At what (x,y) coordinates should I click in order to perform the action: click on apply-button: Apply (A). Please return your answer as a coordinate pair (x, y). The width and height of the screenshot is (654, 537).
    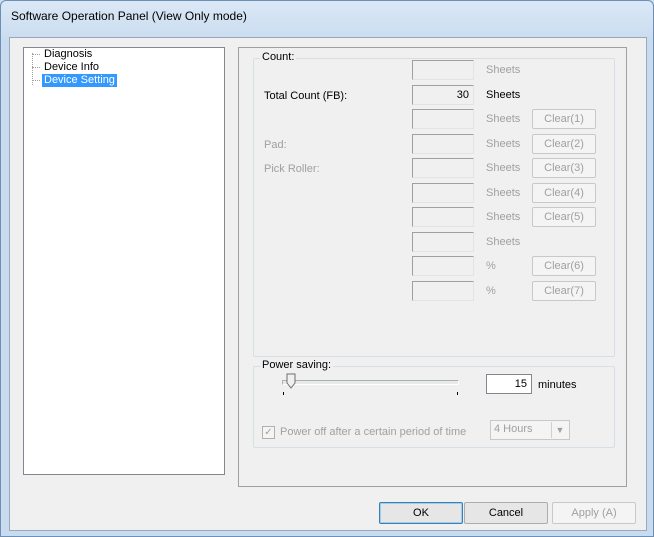
    Looking at the image, I should click on (594, 513).